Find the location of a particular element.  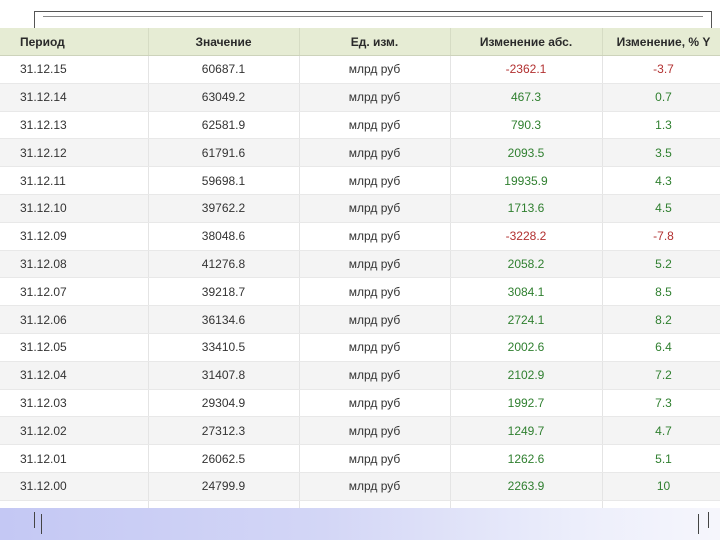

period-cell: 31.12.03 is located at coordinates (74, 403).